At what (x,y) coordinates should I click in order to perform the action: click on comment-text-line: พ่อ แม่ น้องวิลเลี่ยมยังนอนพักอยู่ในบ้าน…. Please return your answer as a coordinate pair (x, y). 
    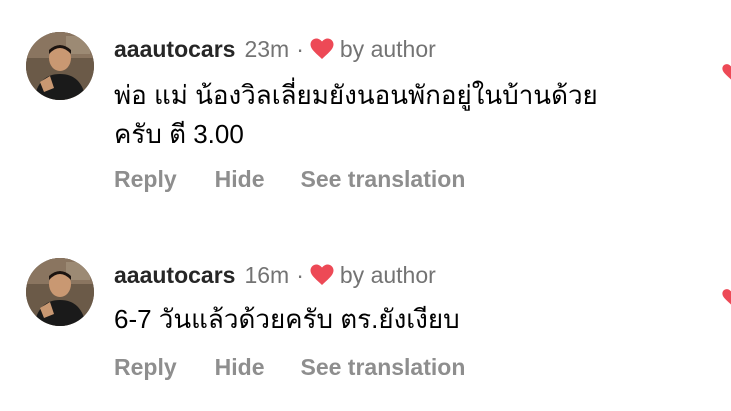
    Looking at the image, I should click on (356, 95).